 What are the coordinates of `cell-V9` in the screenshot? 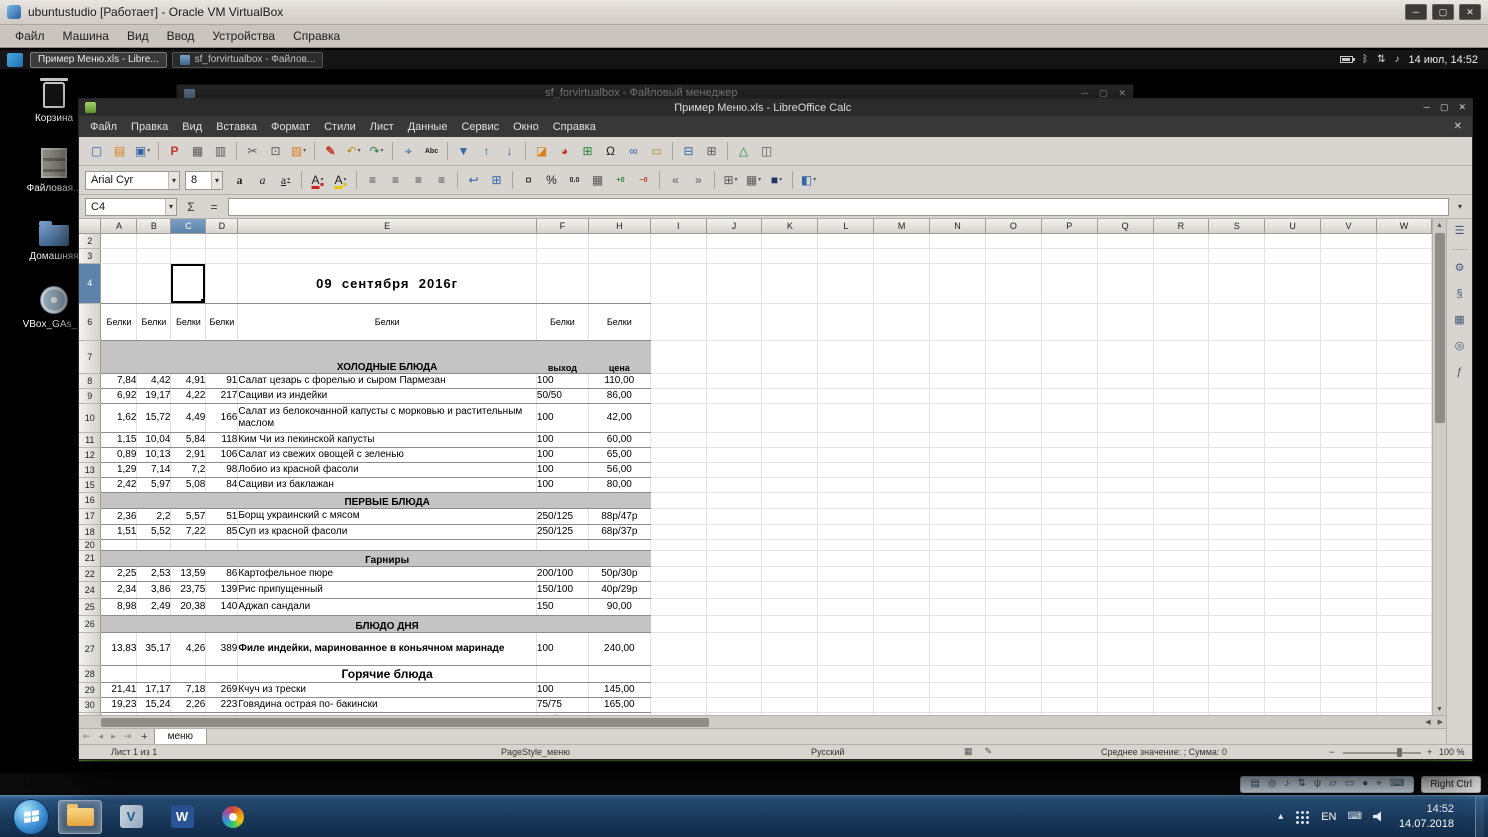 It's located at (1348, 396).